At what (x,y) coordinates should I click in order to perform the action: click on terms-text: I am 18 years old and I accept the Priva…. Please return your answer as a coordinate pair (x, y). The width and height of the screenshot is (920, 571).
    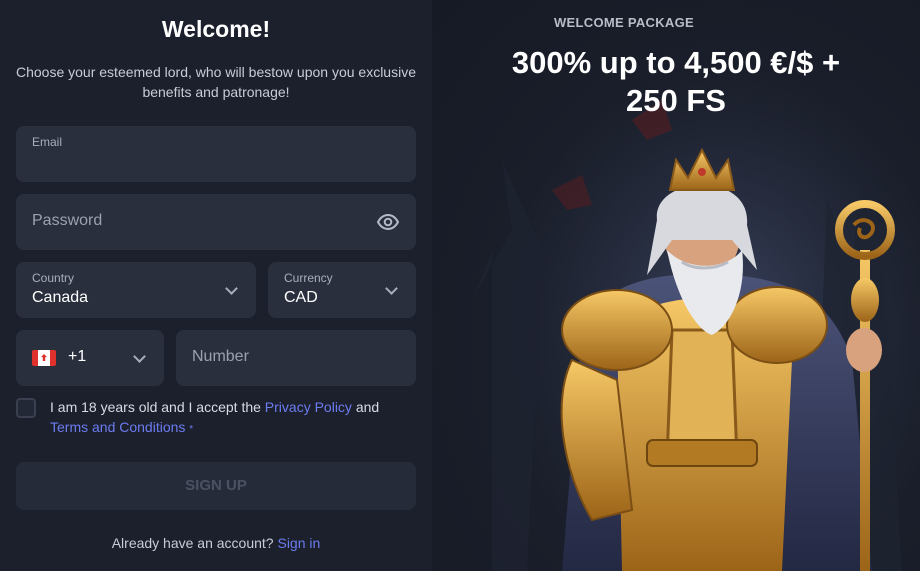
    Looking at the image, I should click on (215, 417).